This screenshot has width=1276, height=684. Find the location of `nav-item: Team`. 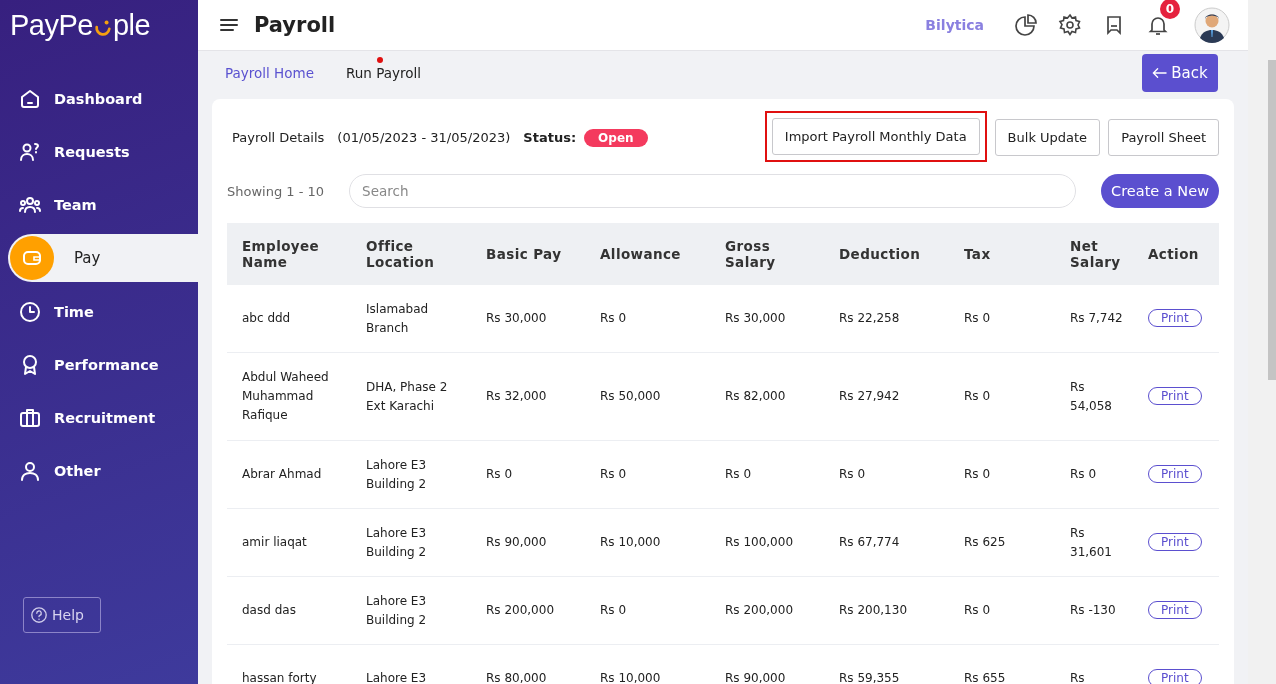

nav-item: Team is located at coordinates (99, 204).